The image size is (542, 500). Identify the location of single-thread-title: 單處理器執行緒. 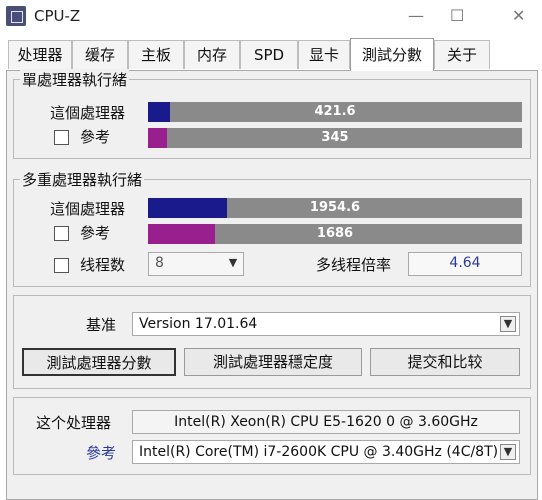
(75, 79).